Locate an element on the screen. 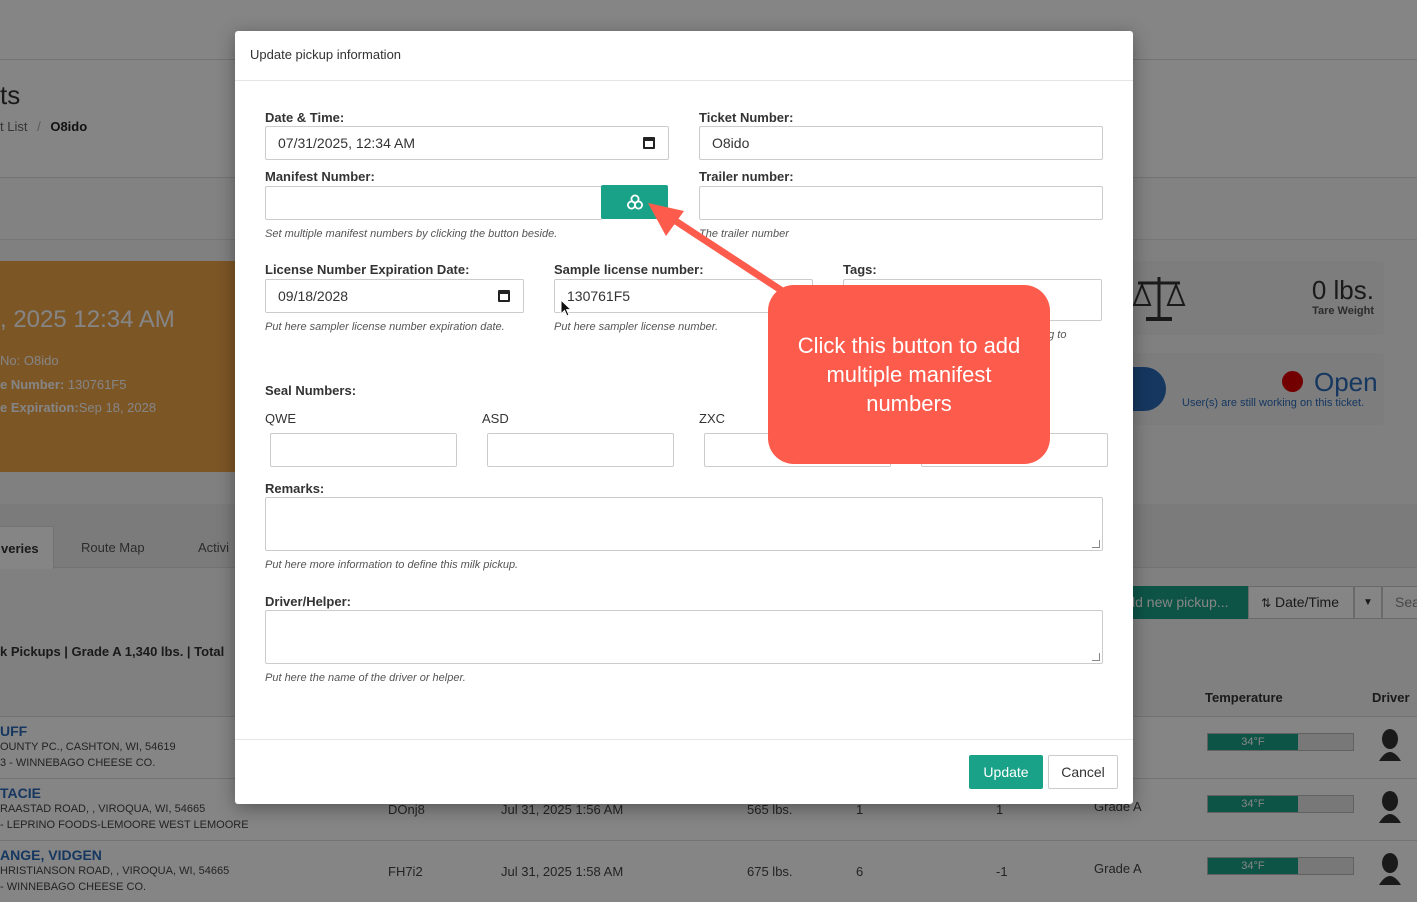 This screenshot has width=1417, height=902. trailer-number-label: Trailer number: is located at coordinates (746, 176).